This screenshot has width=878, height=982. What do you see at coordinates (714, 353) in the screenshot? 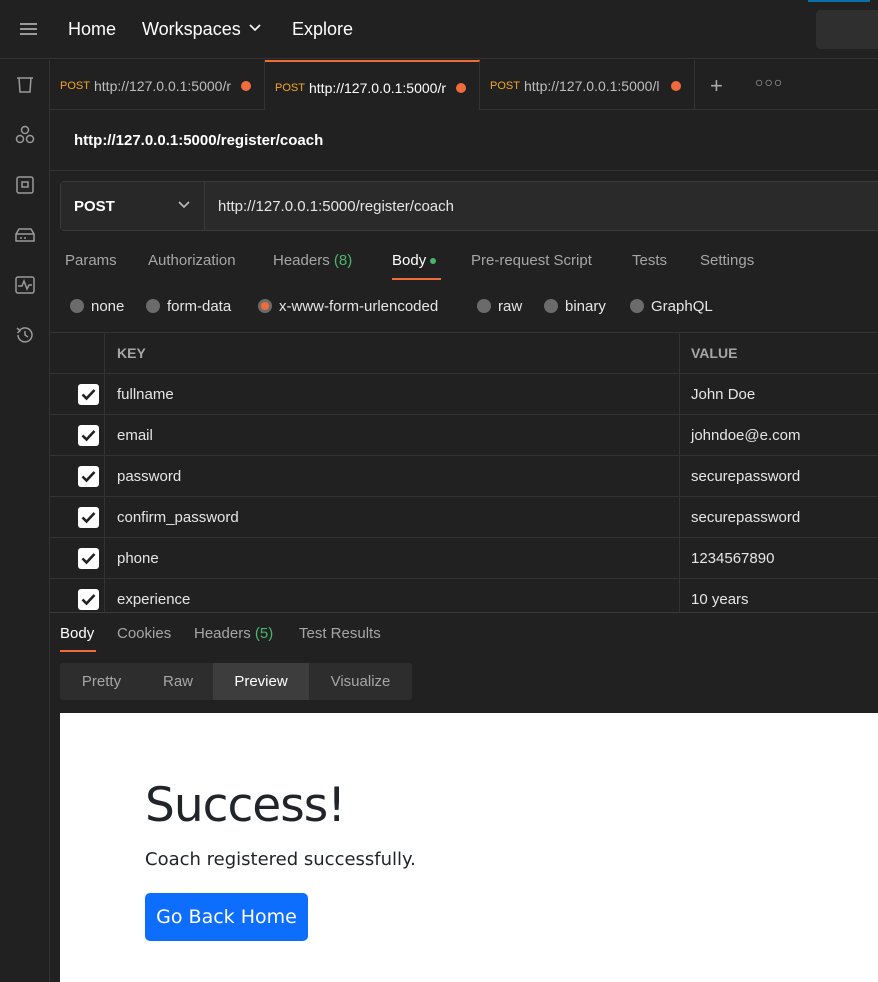
I see `value-header: VALUE` at bounding box center [714, 353].